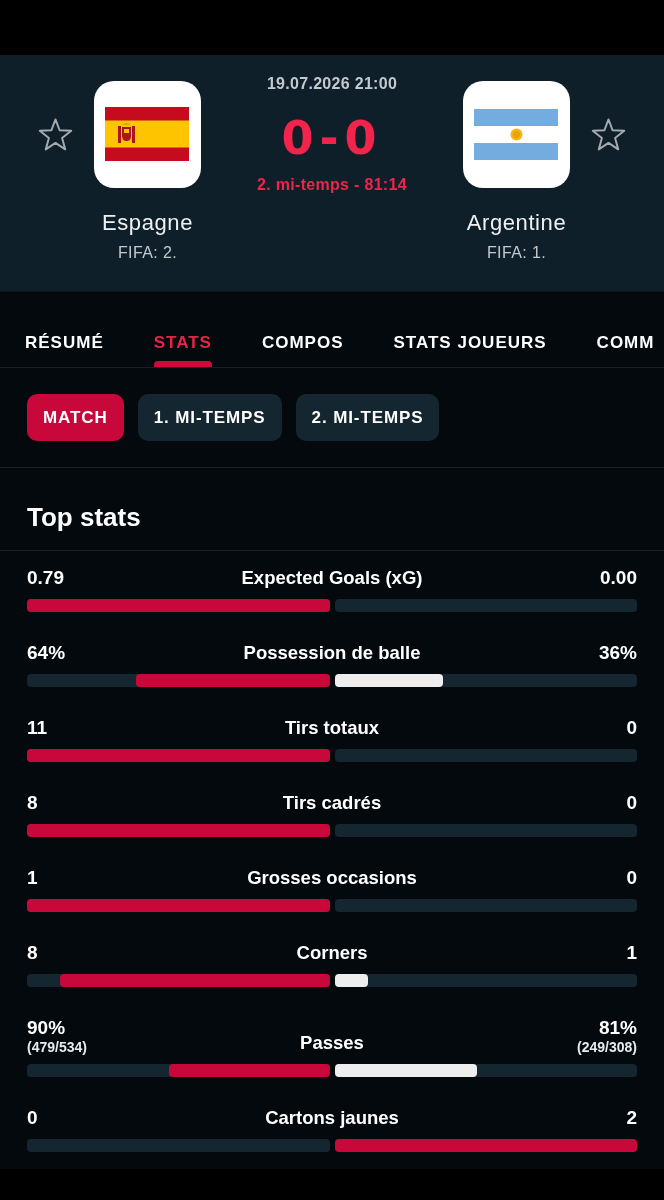 This screenshot has height=1200, width=664. I want to click on stat-label: Cartons jaunes, so click(332, 1118).